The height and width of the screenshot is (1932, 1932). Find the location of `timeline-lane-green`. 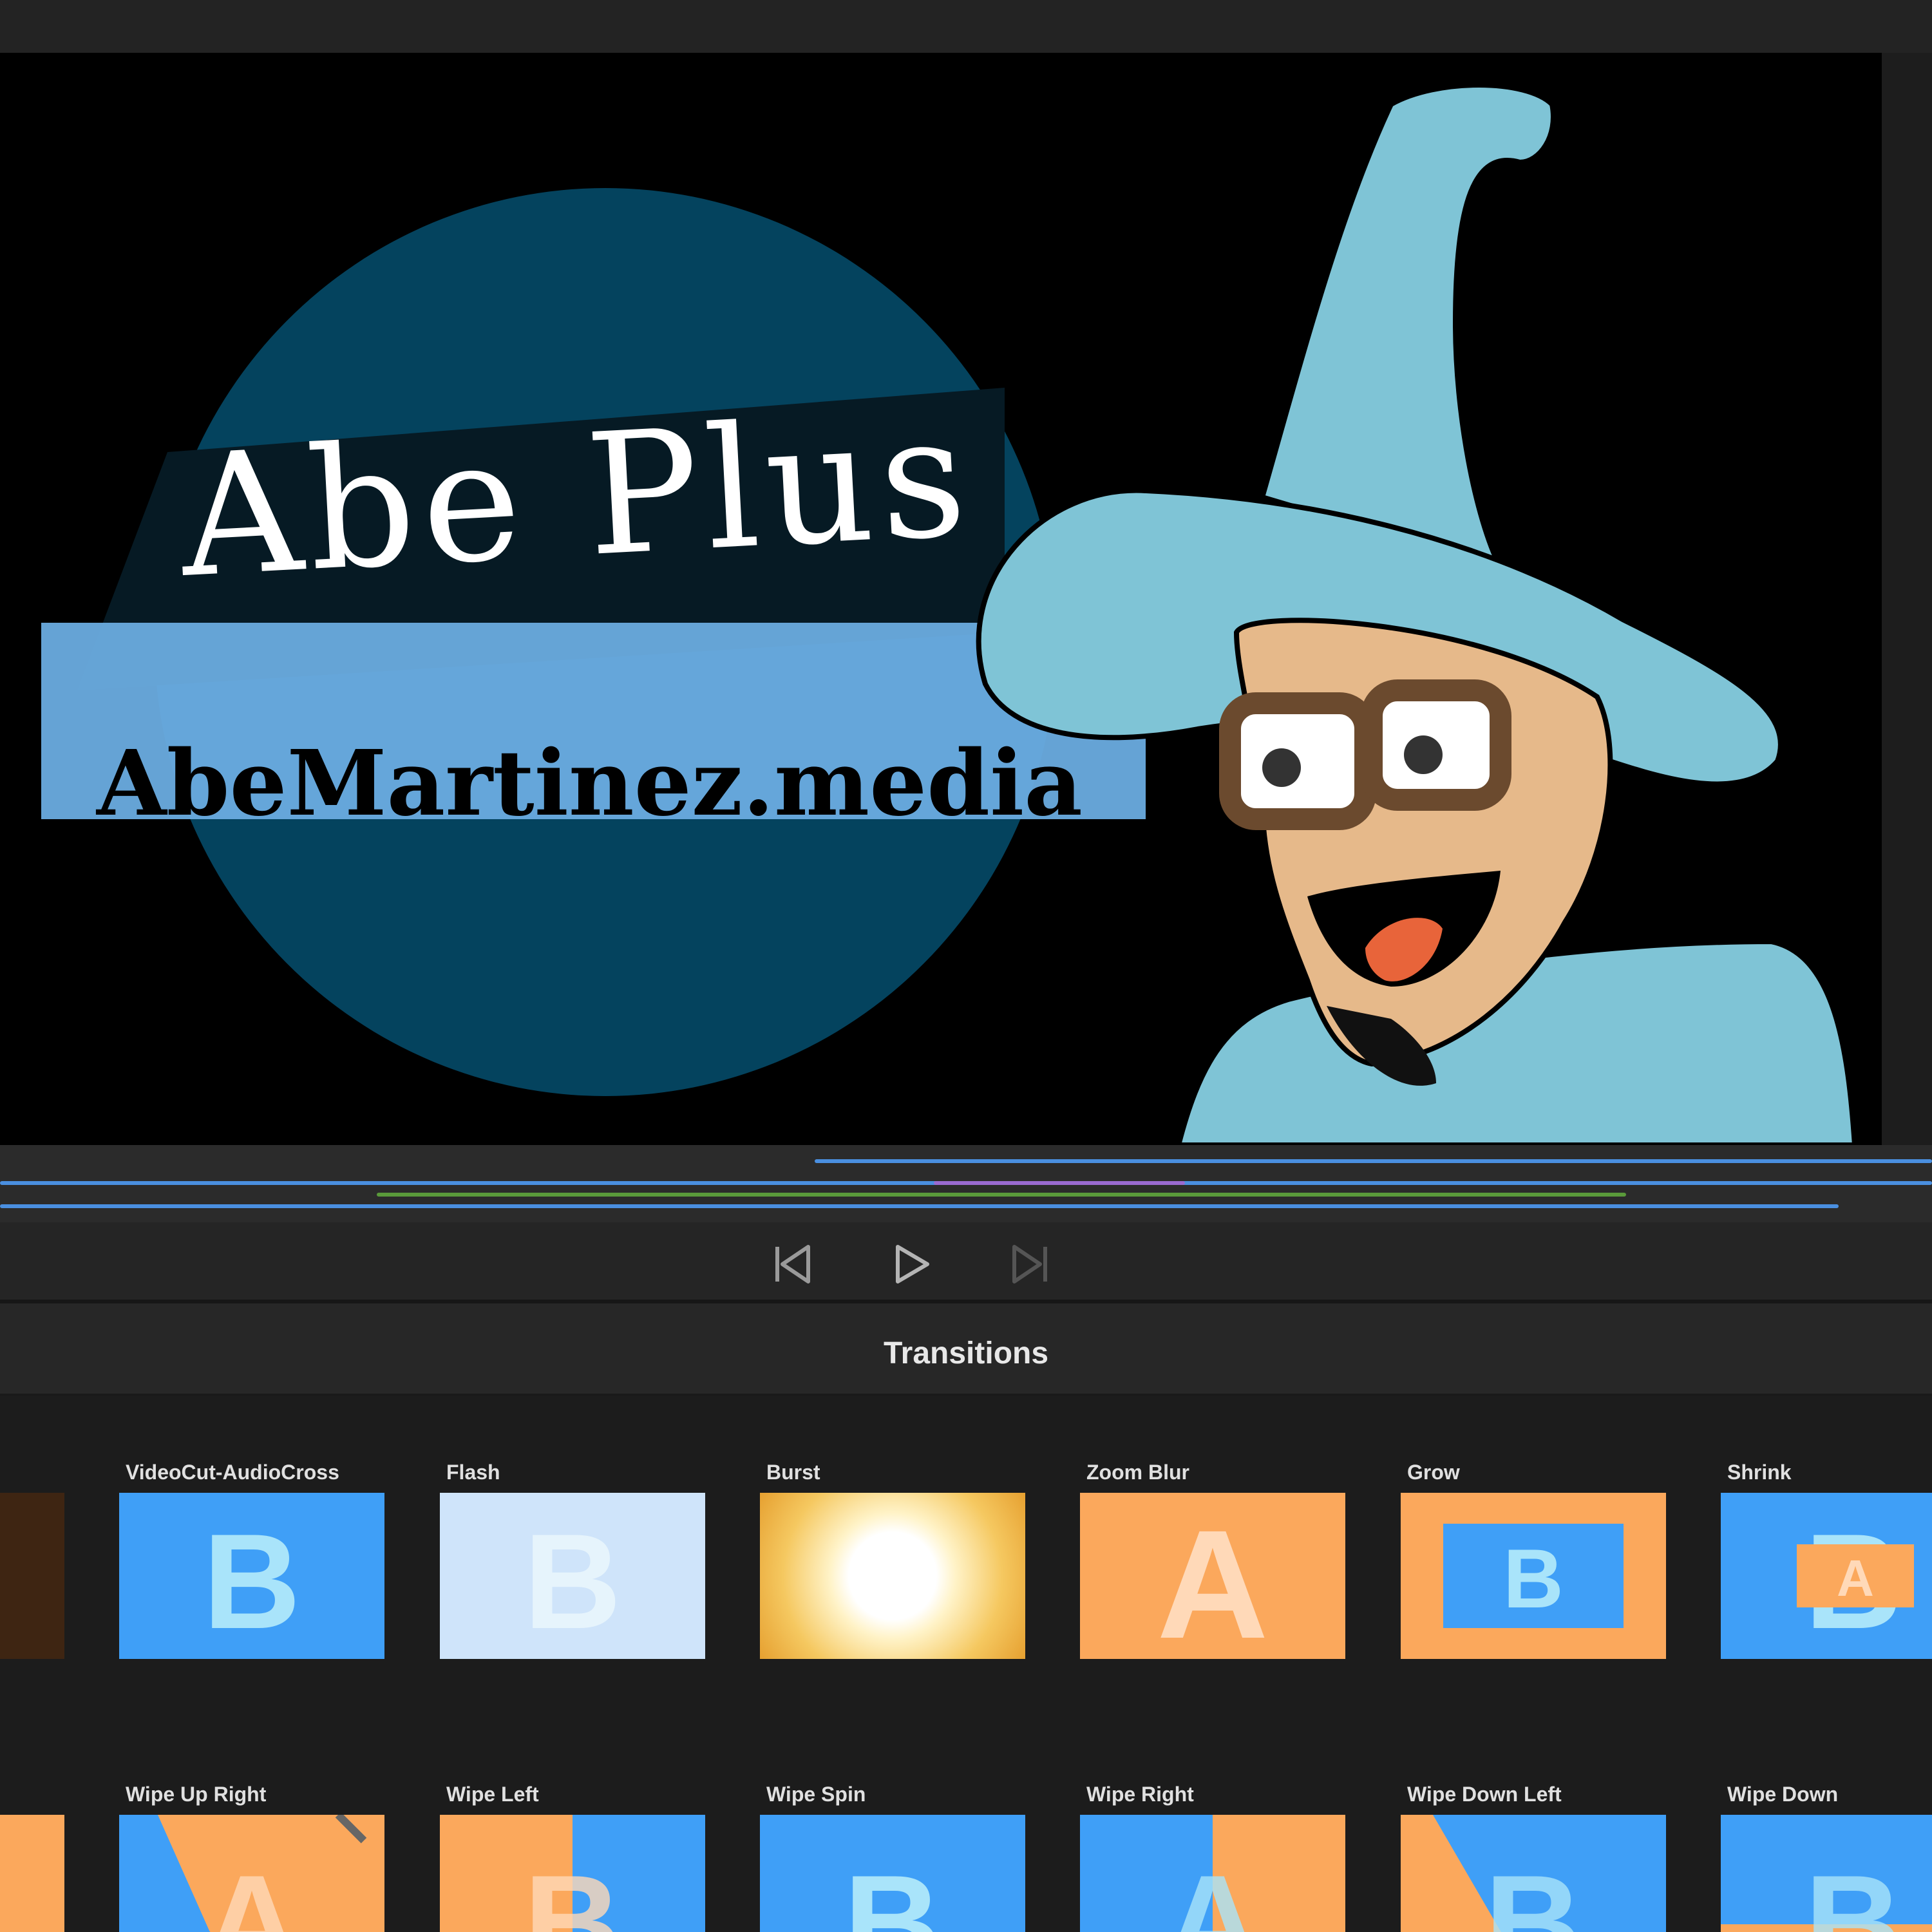

timeline-lane-green is located at coordinates (1002, 1195).